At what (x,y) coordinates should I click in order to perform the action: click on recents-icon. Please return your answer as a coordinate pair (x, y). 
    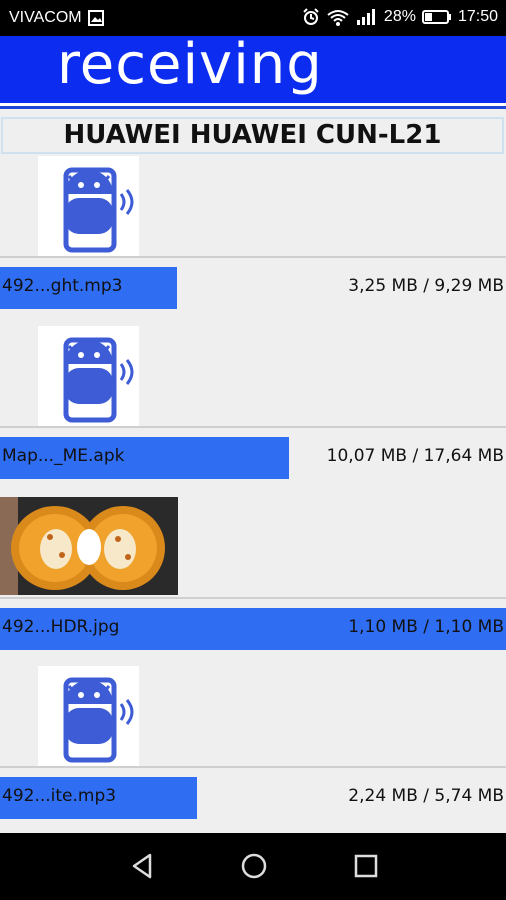
    Looking at the image, I should click on (366, 866).